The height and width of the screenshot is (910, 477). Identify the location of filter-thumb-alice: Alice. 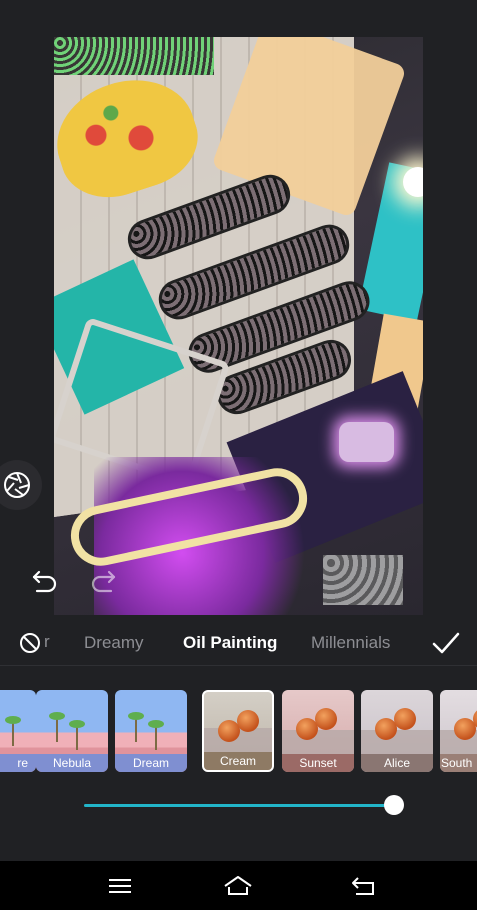
(397, 731).